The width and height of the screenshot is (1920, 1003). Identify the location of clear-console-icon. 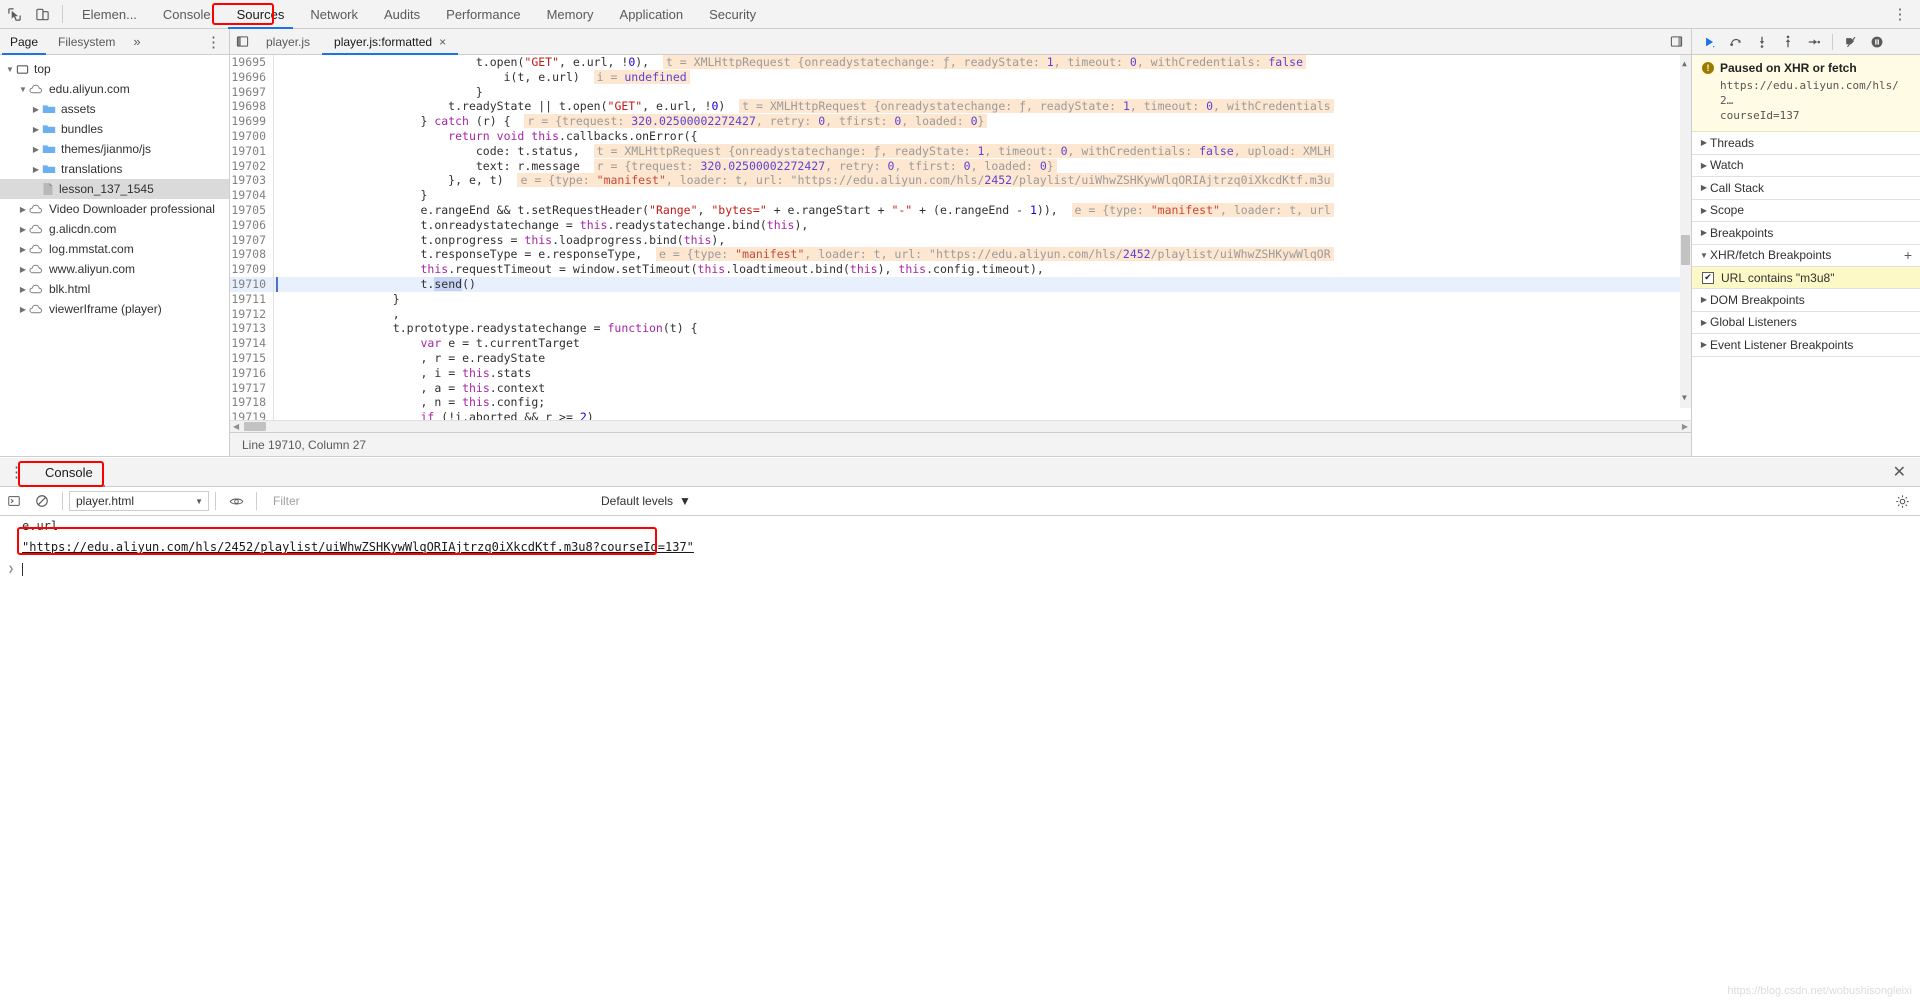
(42, 501).